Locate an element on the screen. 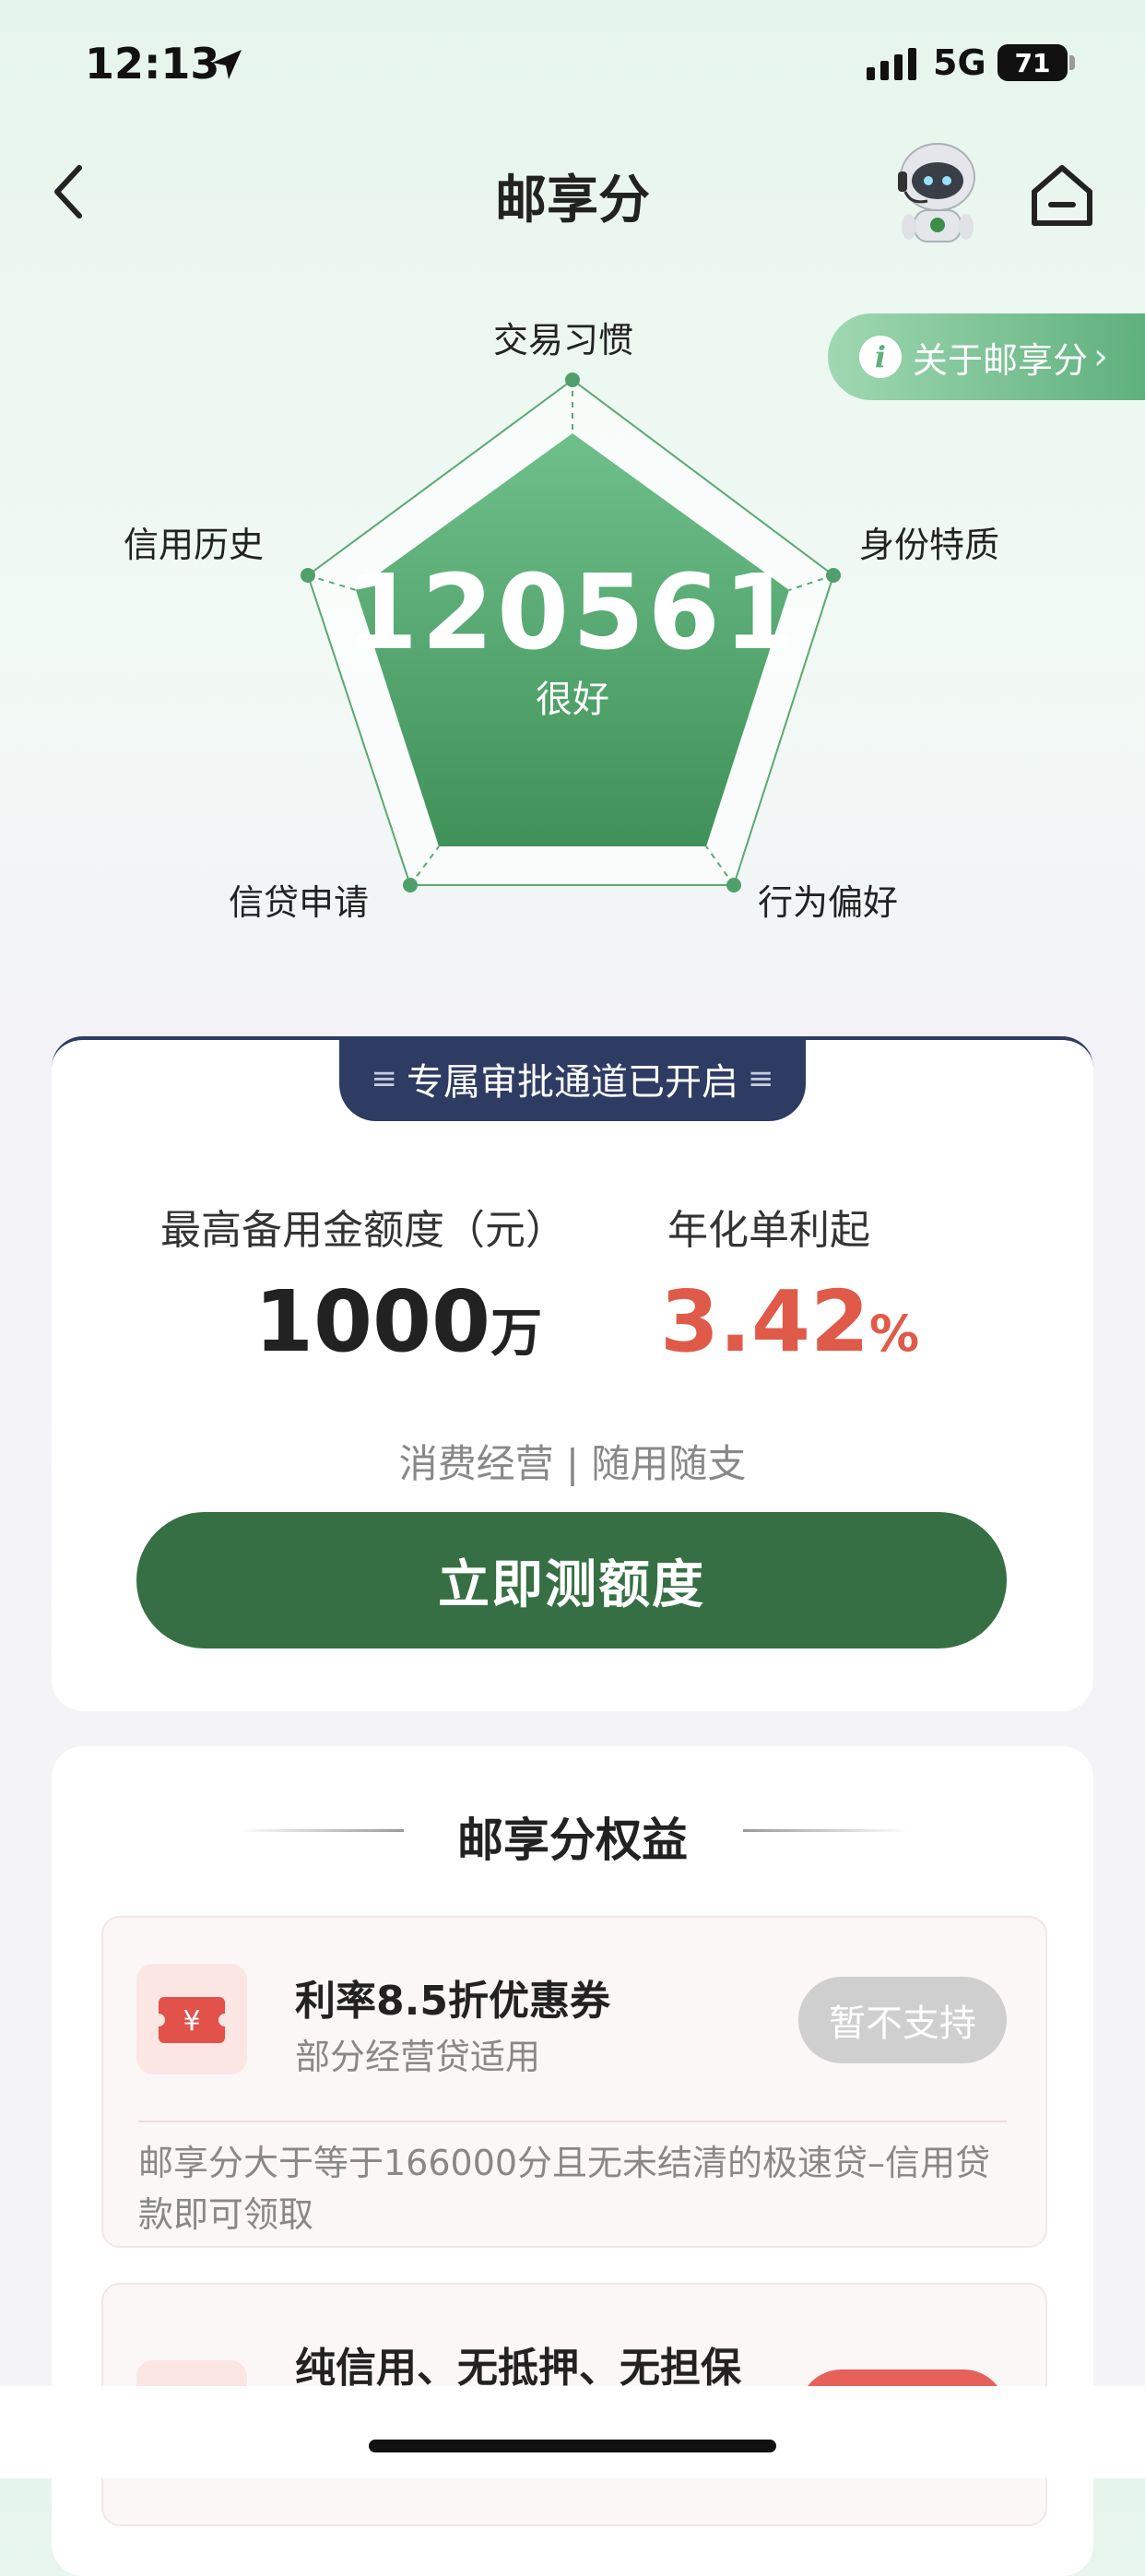 This screenshot has width=1145, height=2576. battery-icon: 71 is located at coordinates (1032, 62).